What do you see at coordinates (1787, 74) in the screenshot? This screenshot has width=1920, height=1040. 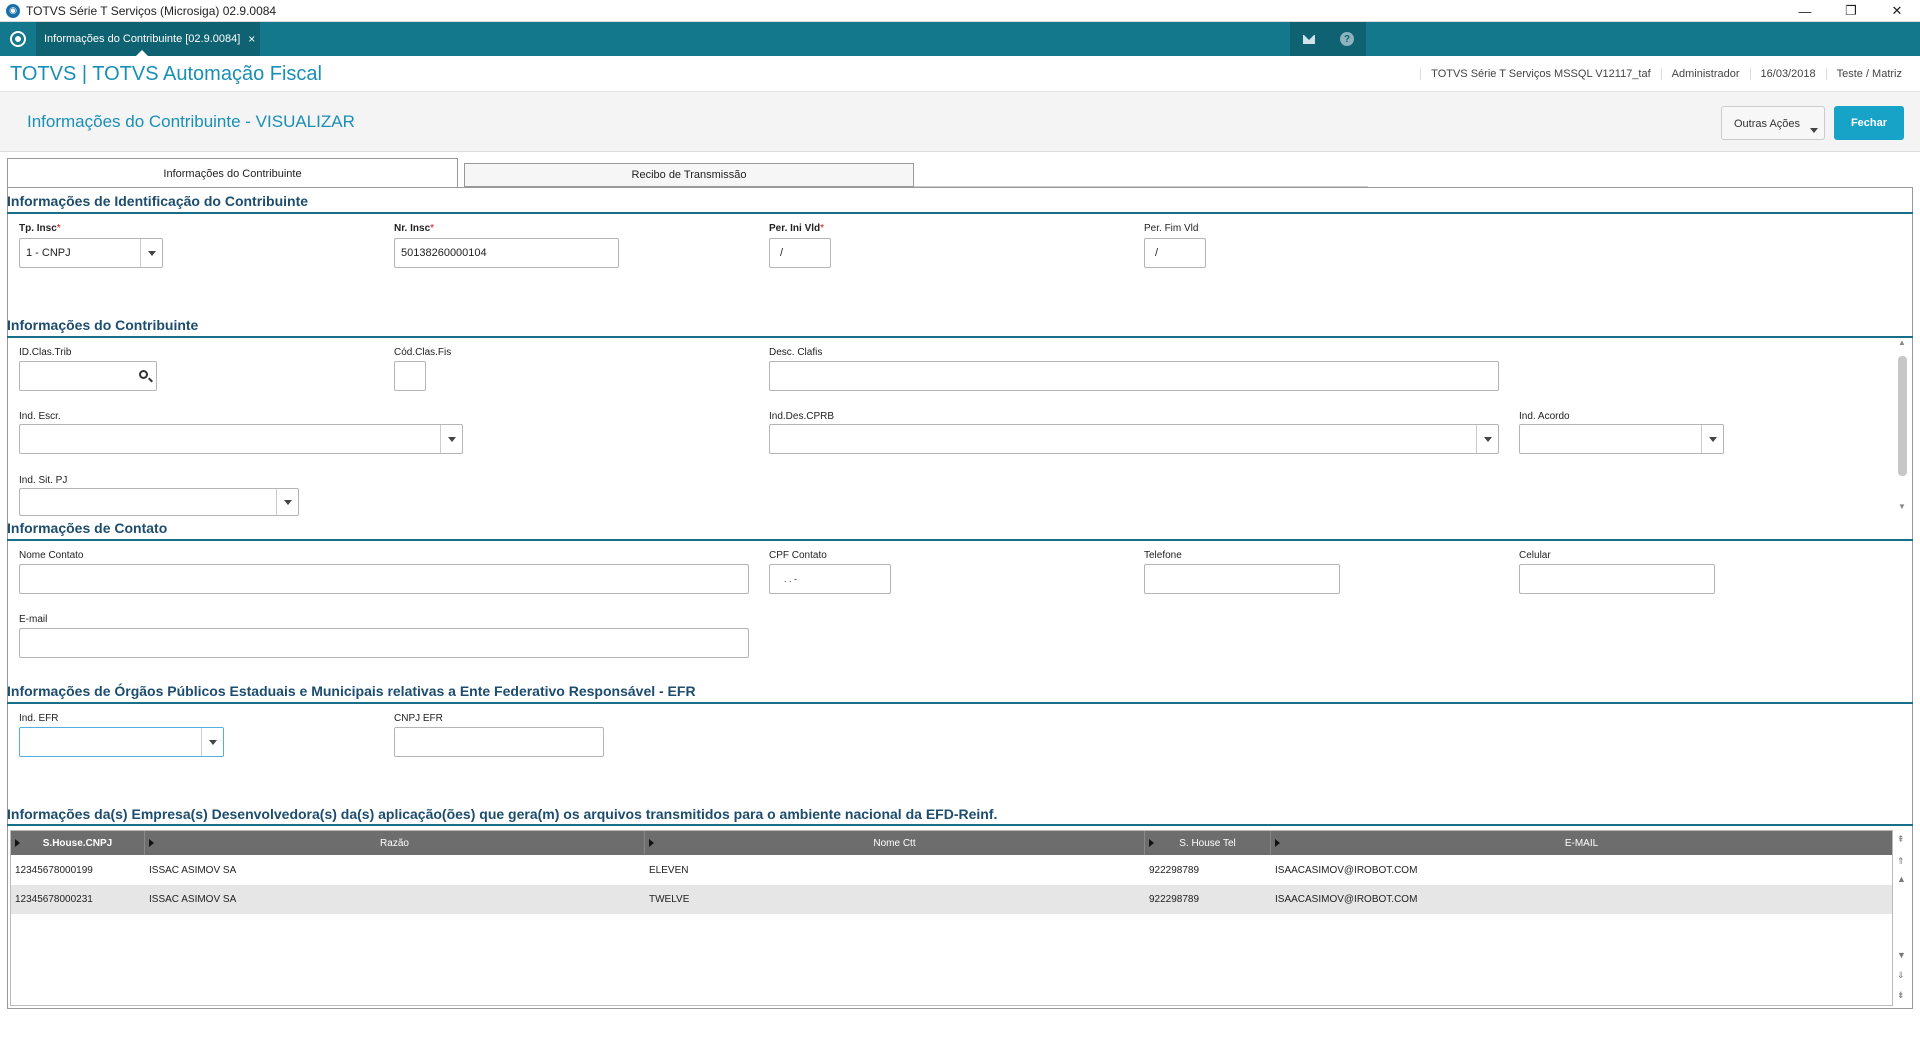 I see `date-label: 16/03/2018` at bounding box center [1787, 74].